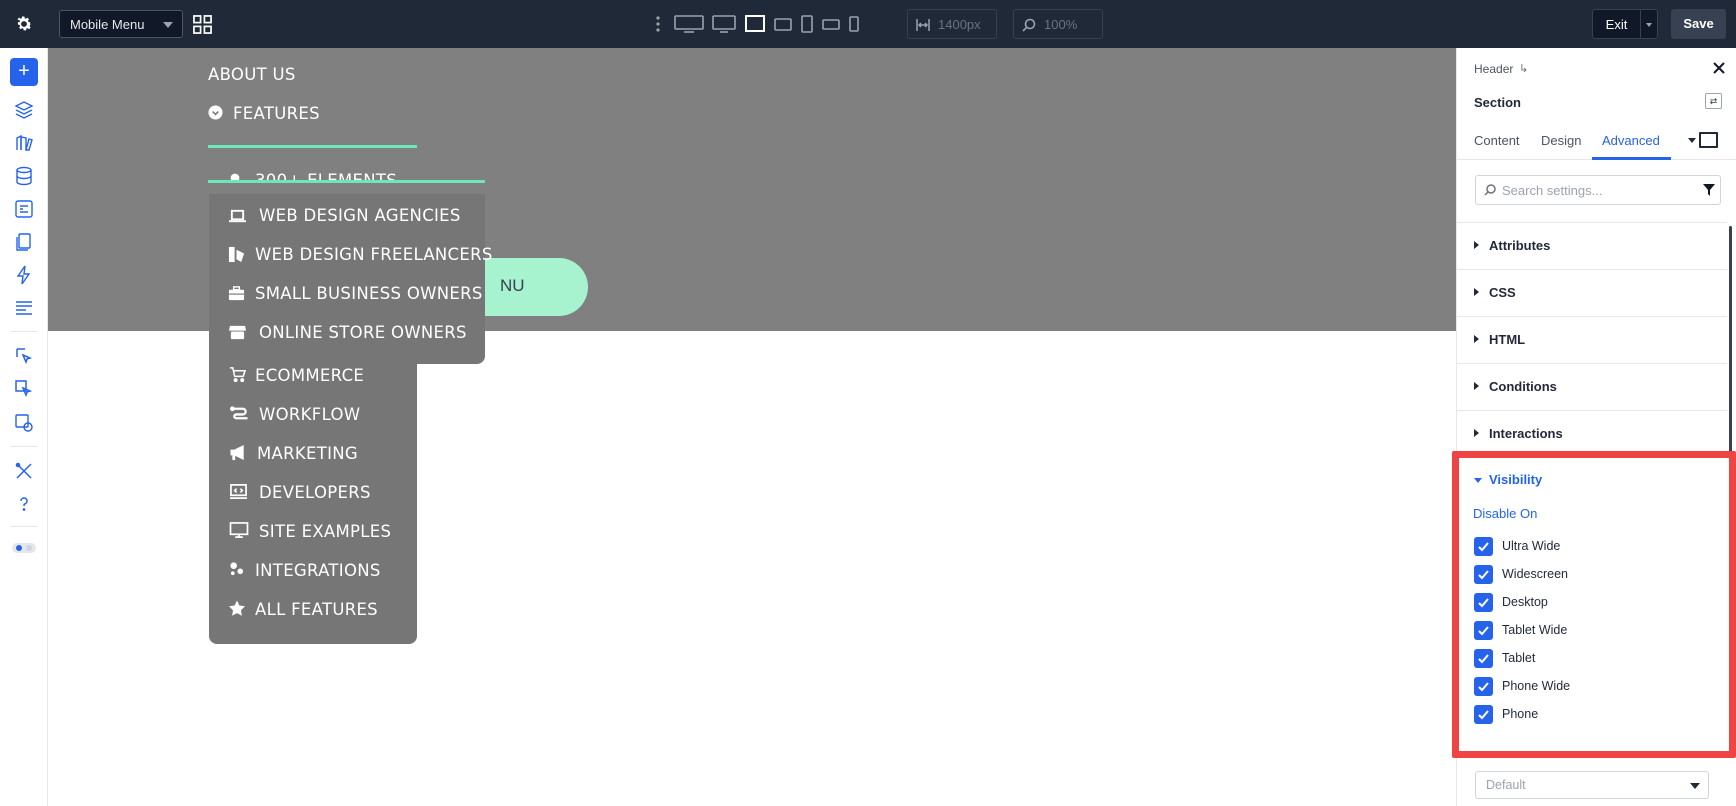 The height and width of the screenshot is (806, 1736). I want to click on close-icon, so click(1719, 68).